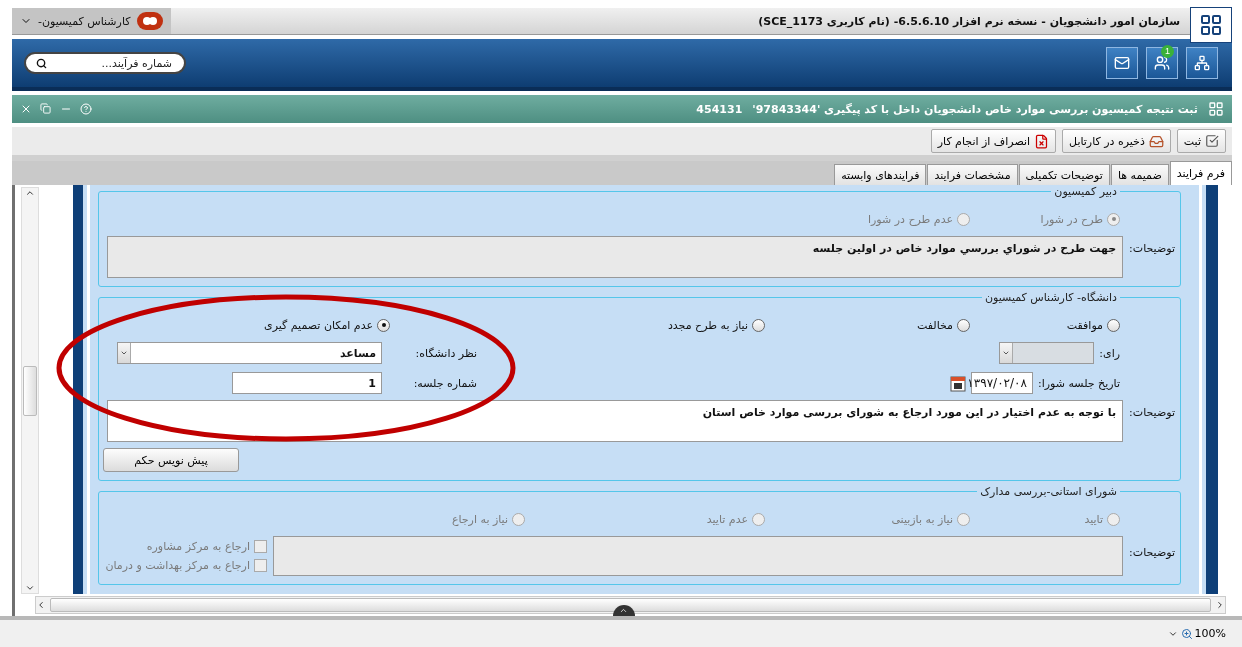 The width and height of the screenshot is (1242, 647). What do you see at coordinates (972, 174) in the screenshot?
I see `tab: مشخصات فرایند` at bounding box center [972, 174].